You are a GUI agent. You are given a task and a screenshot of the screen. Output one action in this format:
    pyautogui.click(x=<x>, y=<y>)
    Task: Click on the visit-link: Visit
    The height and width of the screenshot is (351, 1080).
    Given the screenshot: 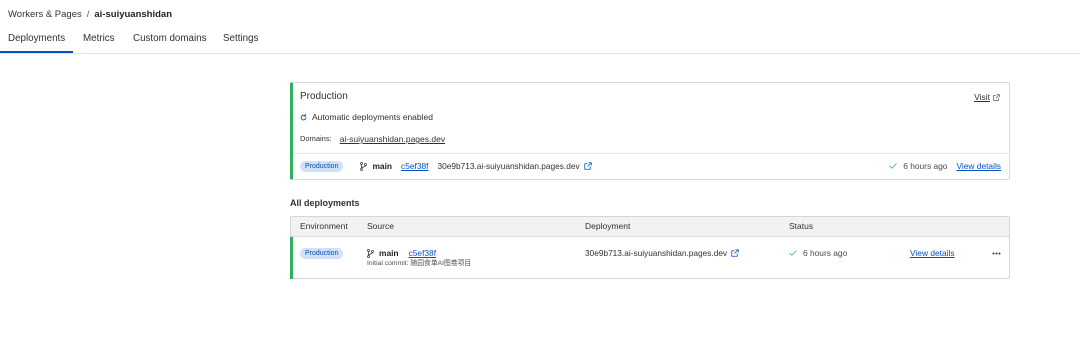 What is the action you would take?
    pyautogui.click(x=987, y=97)
    